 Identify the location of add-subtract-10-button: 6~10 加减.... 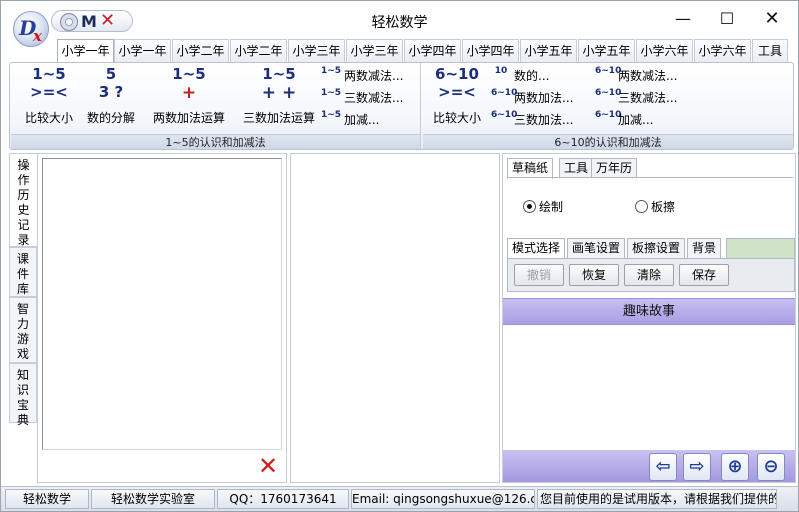
(645, 120).